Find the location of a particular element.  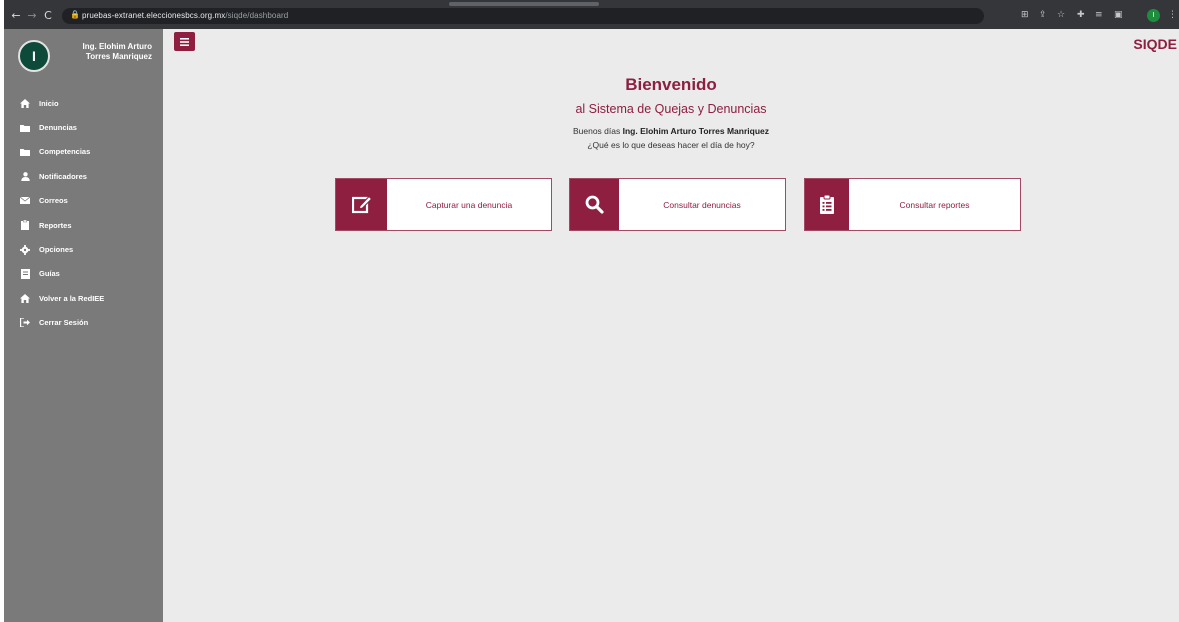

brand-logo-text: SIQDE is located at coordinates (1155, 44).